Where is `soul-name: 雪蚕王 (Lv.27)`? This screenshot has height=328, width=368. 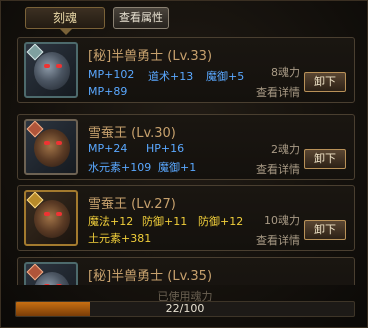
soul-name: 雪蚕王 (Lv.27) is located at coordinates (132, 204).